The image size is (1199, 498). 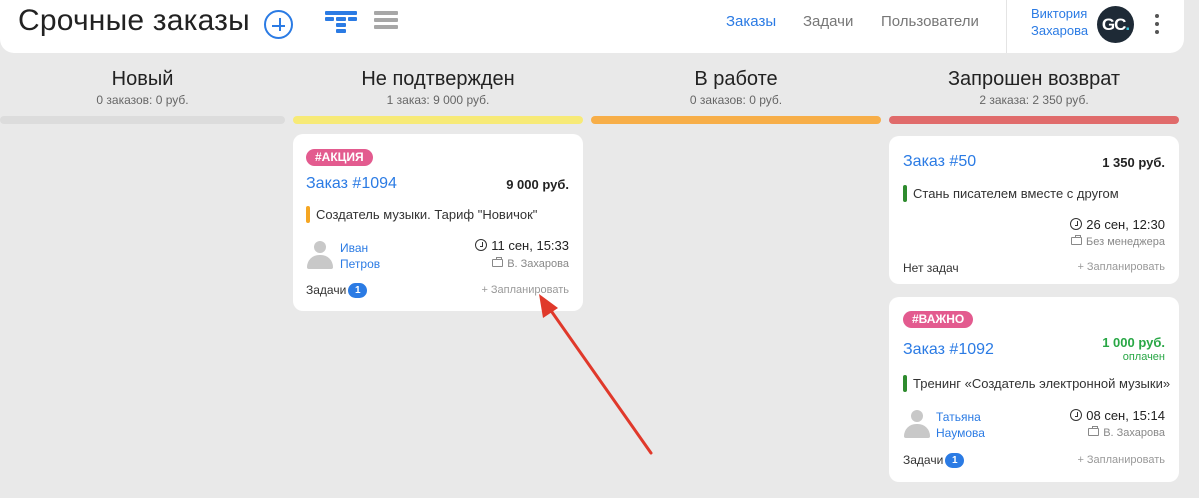 I want to click on tag-badge: #ВАЖНО, so click(x=938, y=319).